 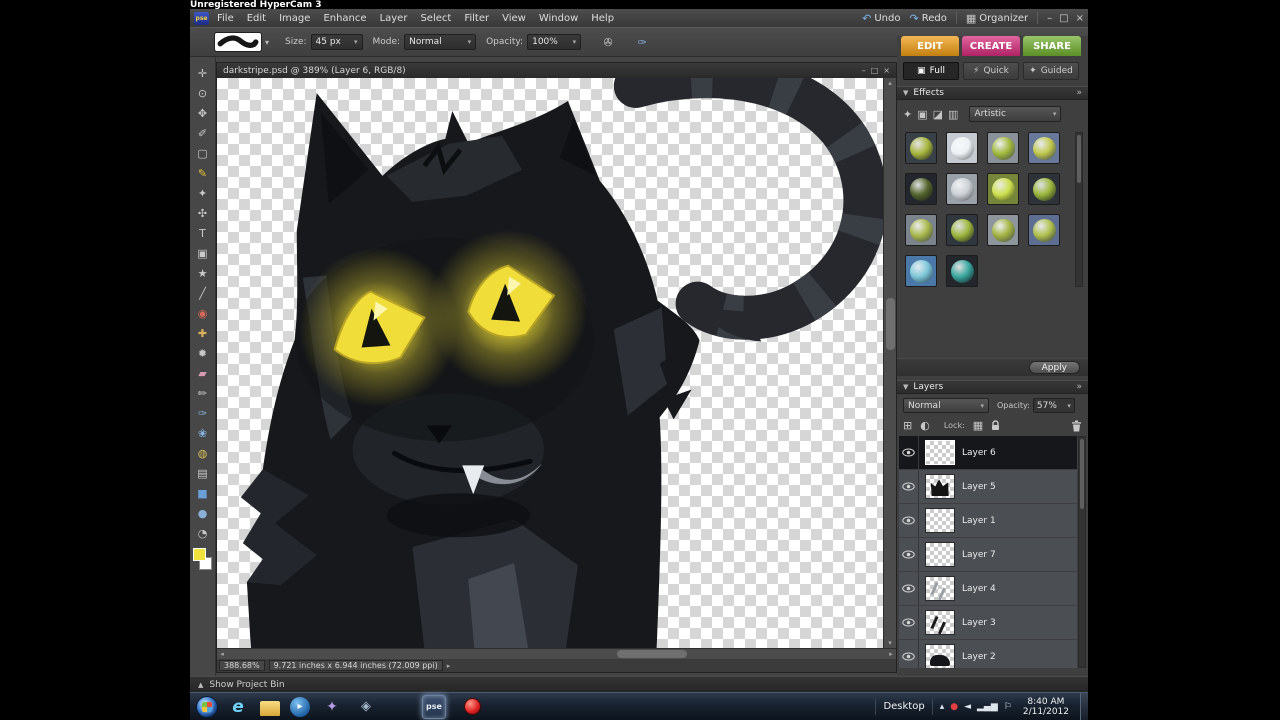 I want to click on window-control-button: –, so click(x=1049, y=18).